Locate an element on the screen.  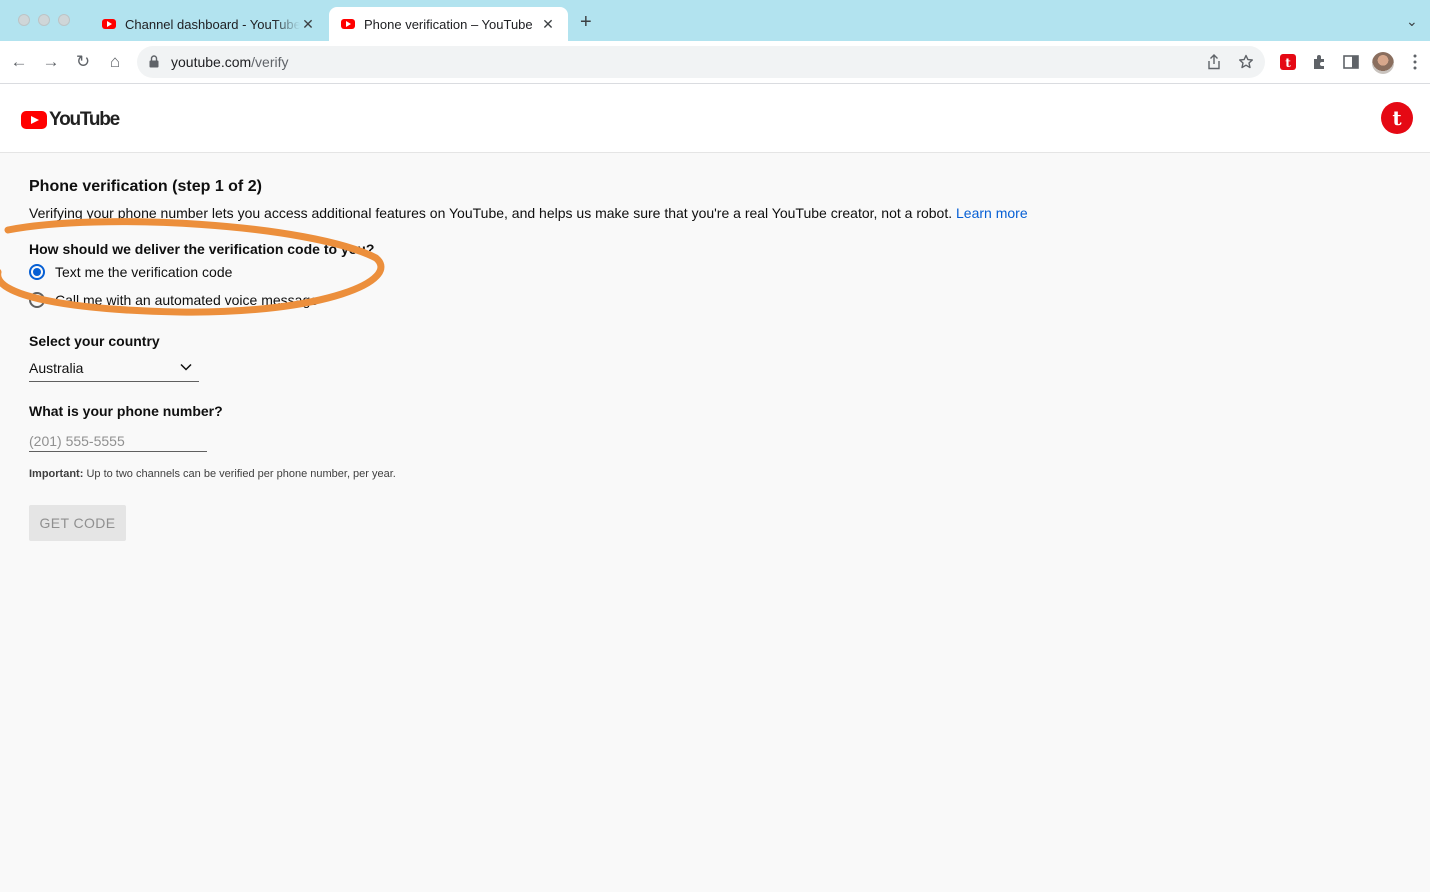
country-label: Select your country is located at coordinates (94, 341).